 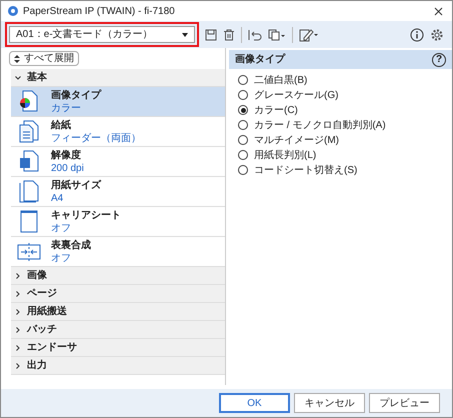 I want to click on setting-item: 用紙サイズ A4, so click(x=118, y=192).